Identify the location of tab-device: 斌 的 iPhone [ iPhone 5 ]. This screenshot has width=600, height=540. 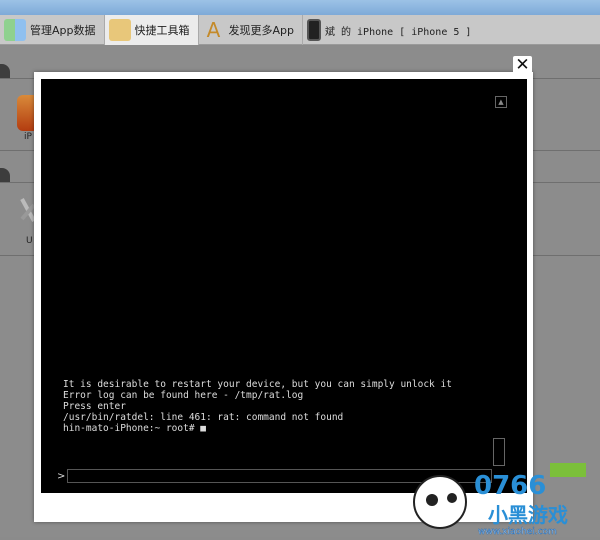
(391, 30).